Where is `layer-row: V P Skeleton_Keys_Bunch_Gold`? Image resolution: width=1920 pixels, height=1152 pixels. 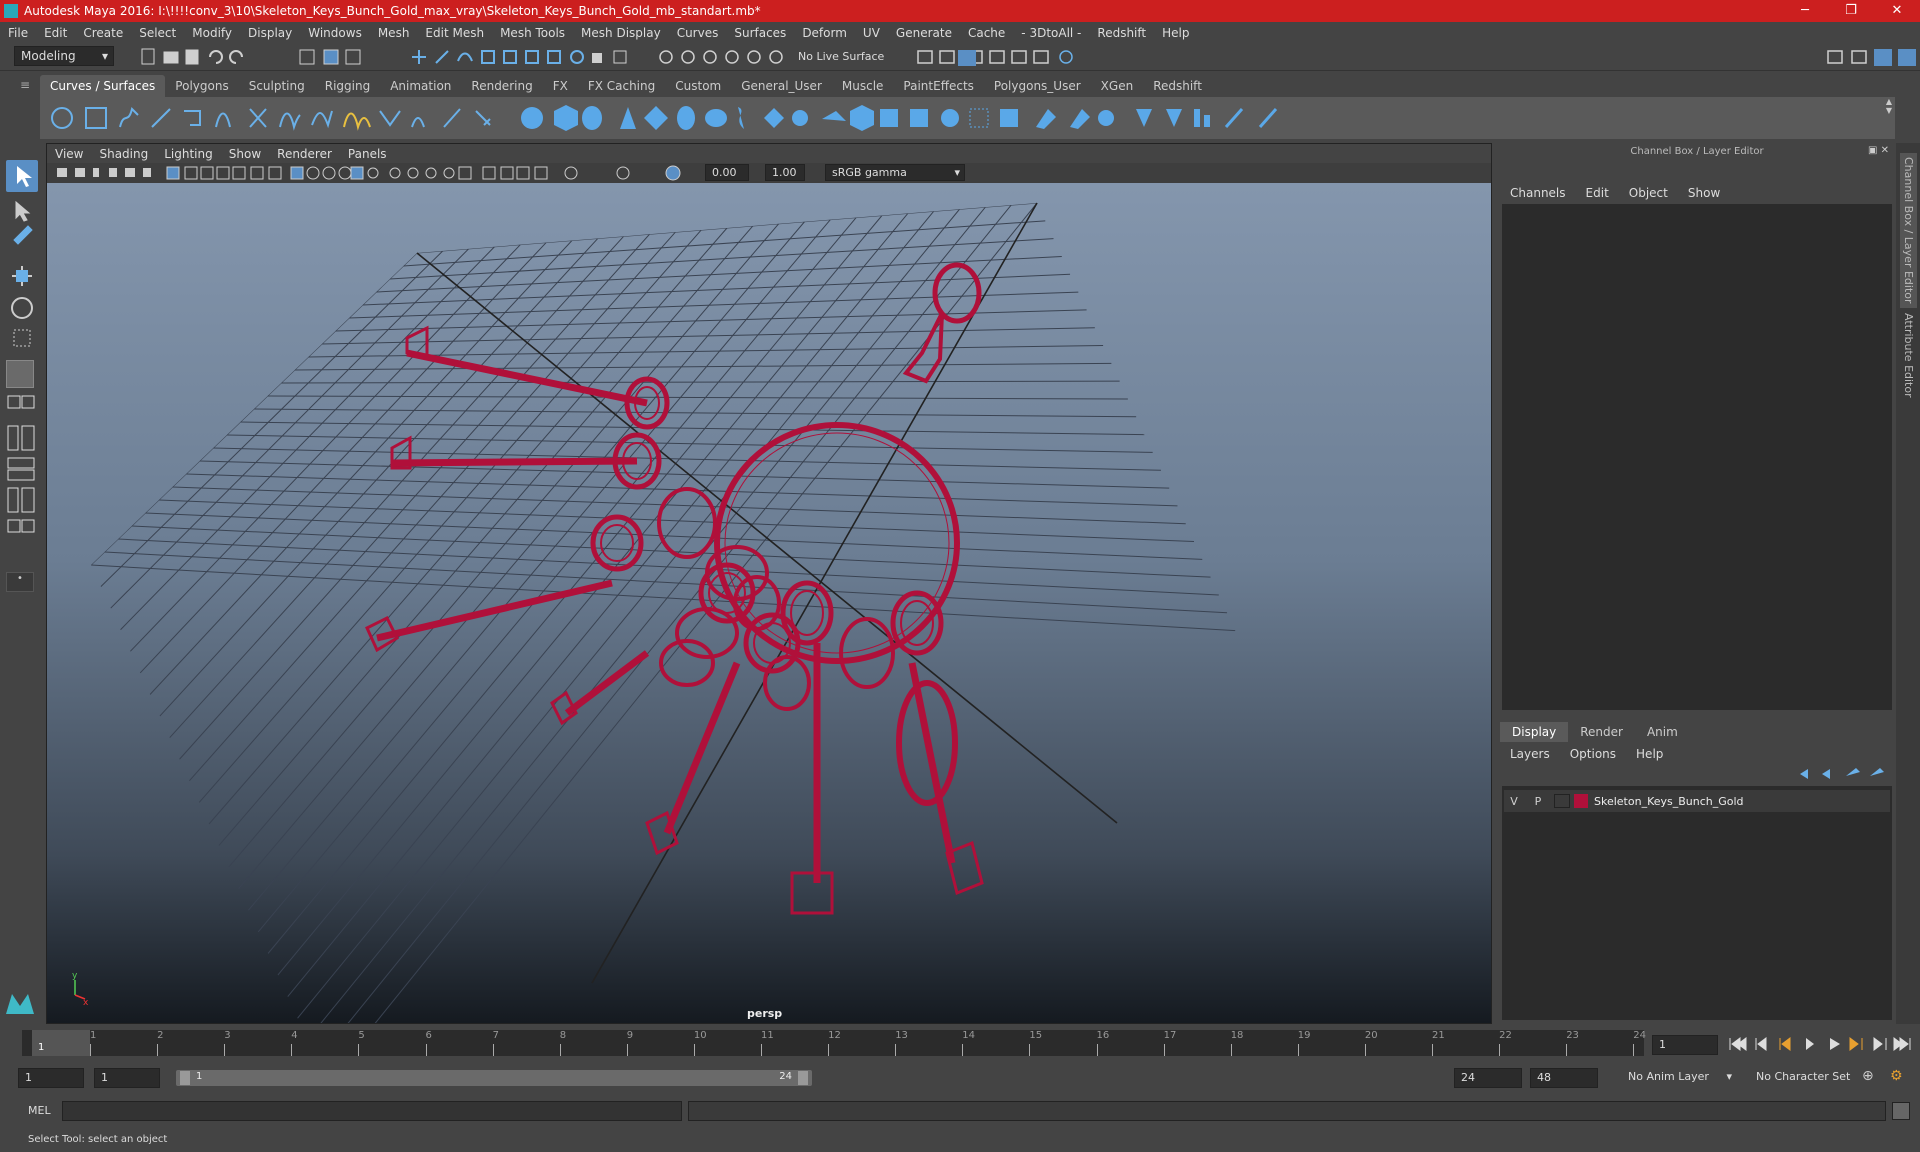 layer-row: V P Skeleton_Keys_Bunch_Gold is located at coordinates (1697, 801).